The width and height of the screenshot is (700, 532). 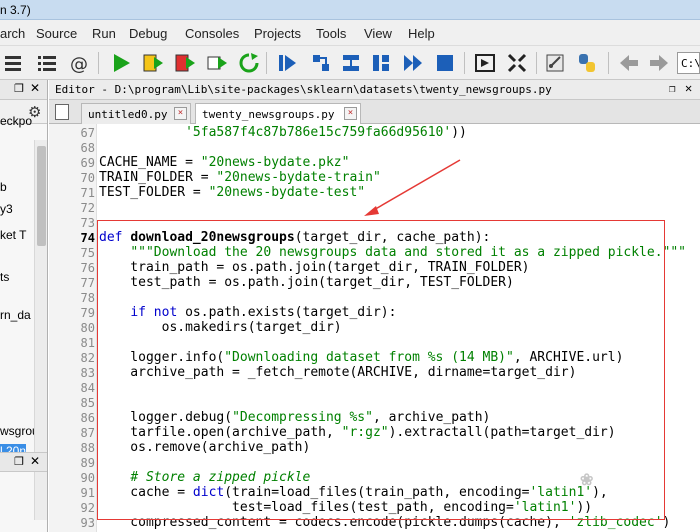 What do you see at coordinates (351, 63) in the screenshot?
I see `step-into-icon` at bounding box center [351, 63].